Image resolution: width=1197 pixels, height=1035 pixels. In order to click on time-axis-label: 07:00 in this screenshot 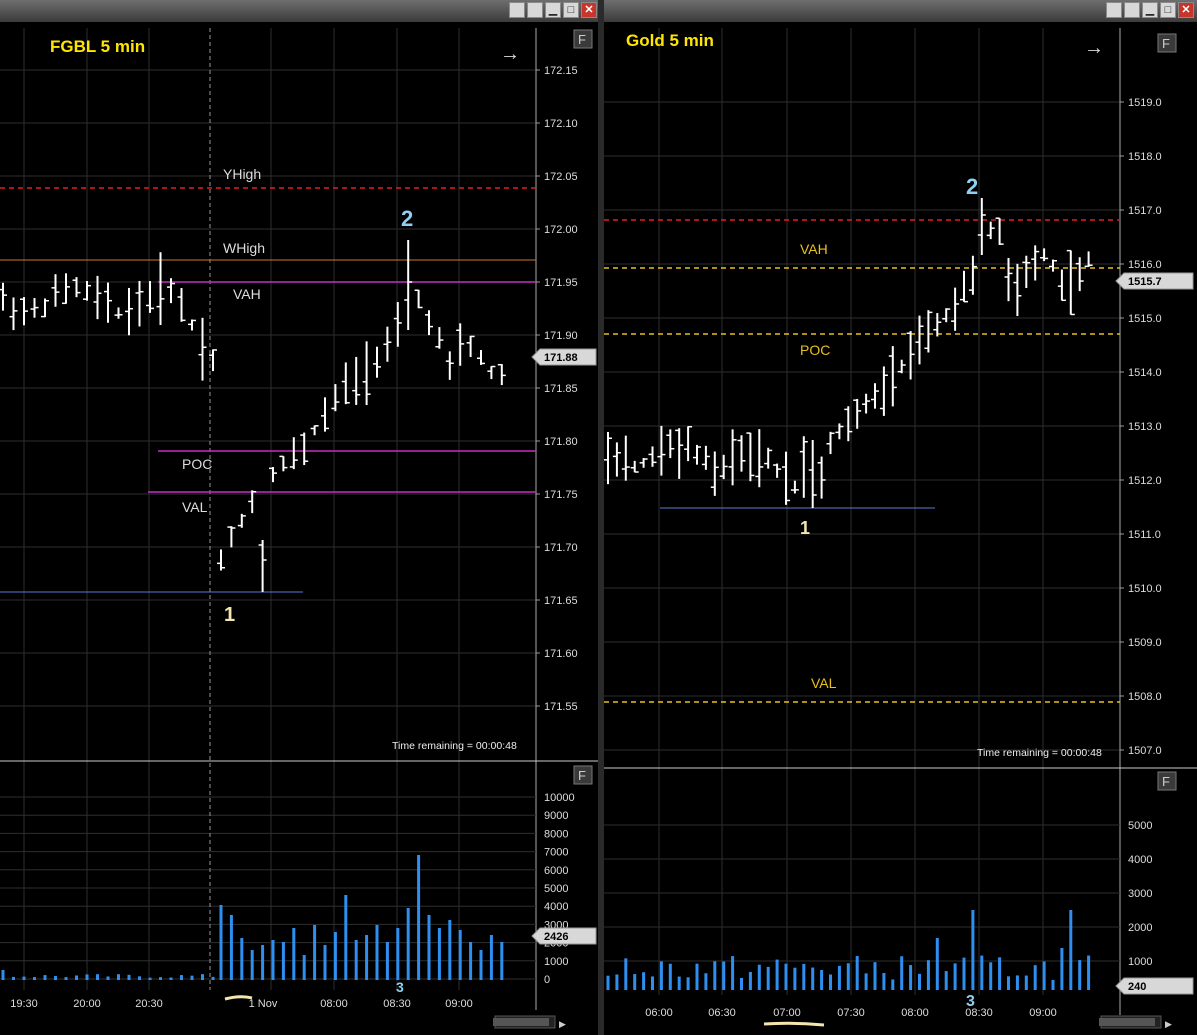, I will do `click(787, 1013)`.